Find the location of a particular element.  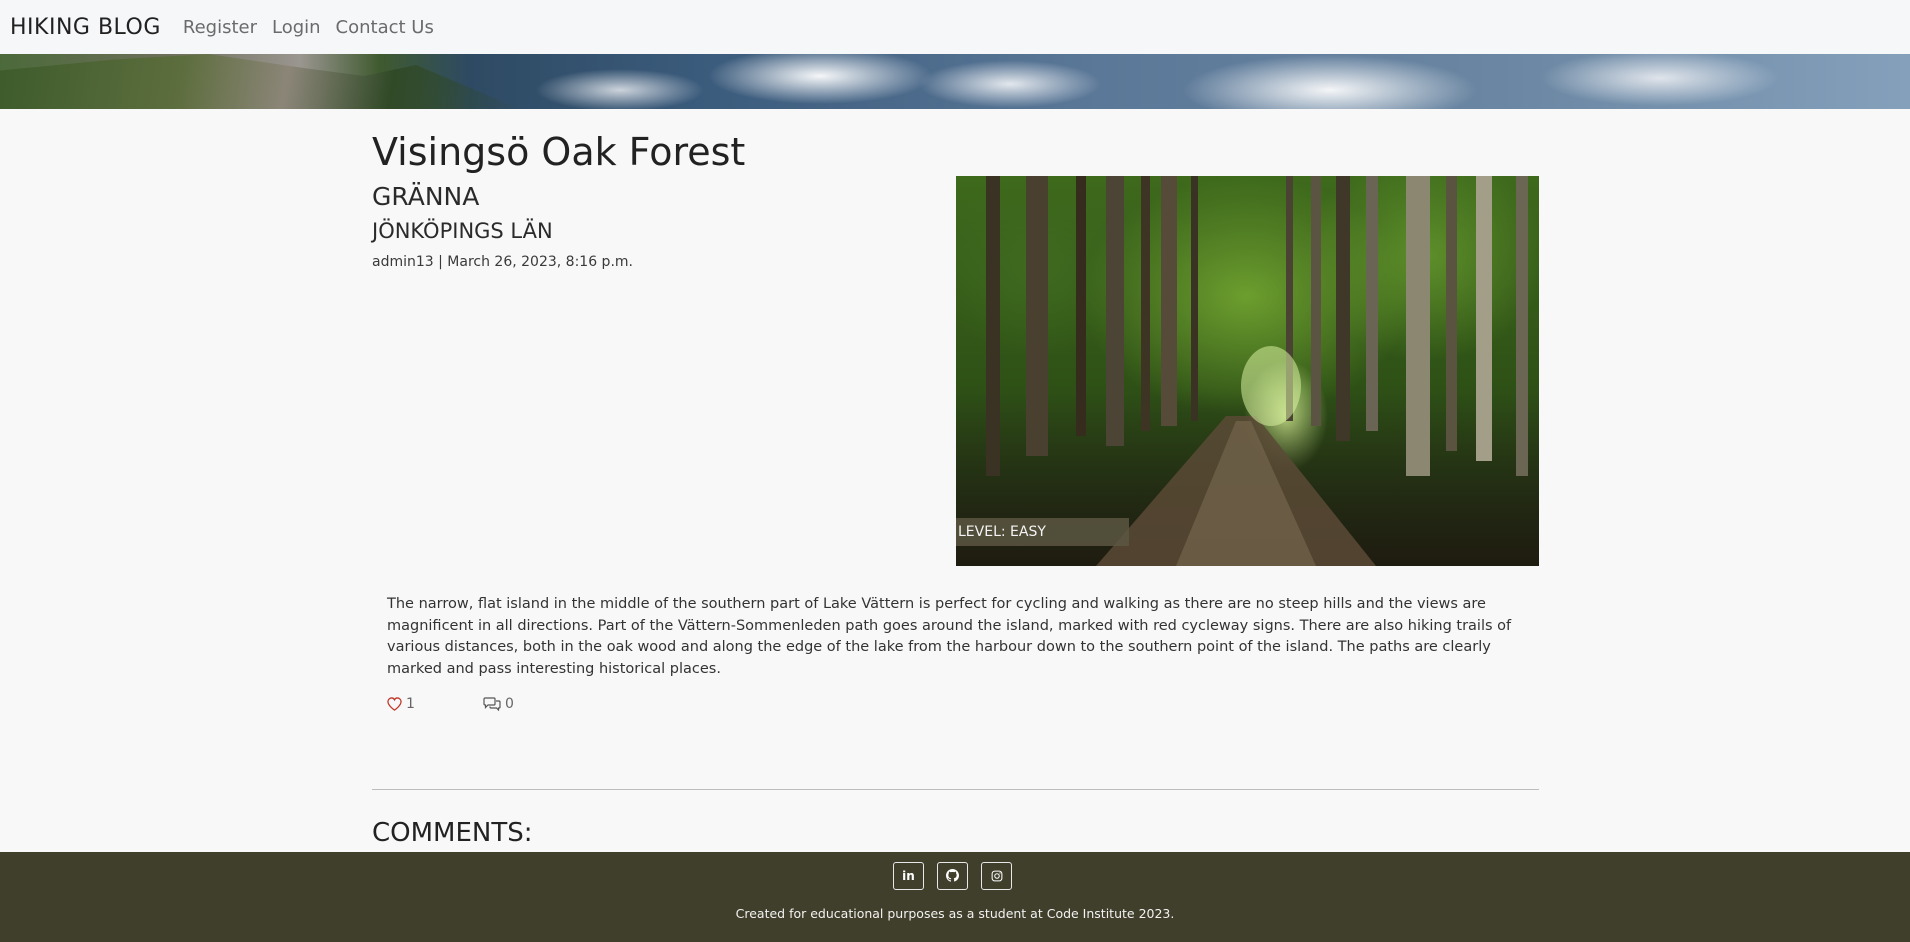

github-link is located at coordinates (952, 876).